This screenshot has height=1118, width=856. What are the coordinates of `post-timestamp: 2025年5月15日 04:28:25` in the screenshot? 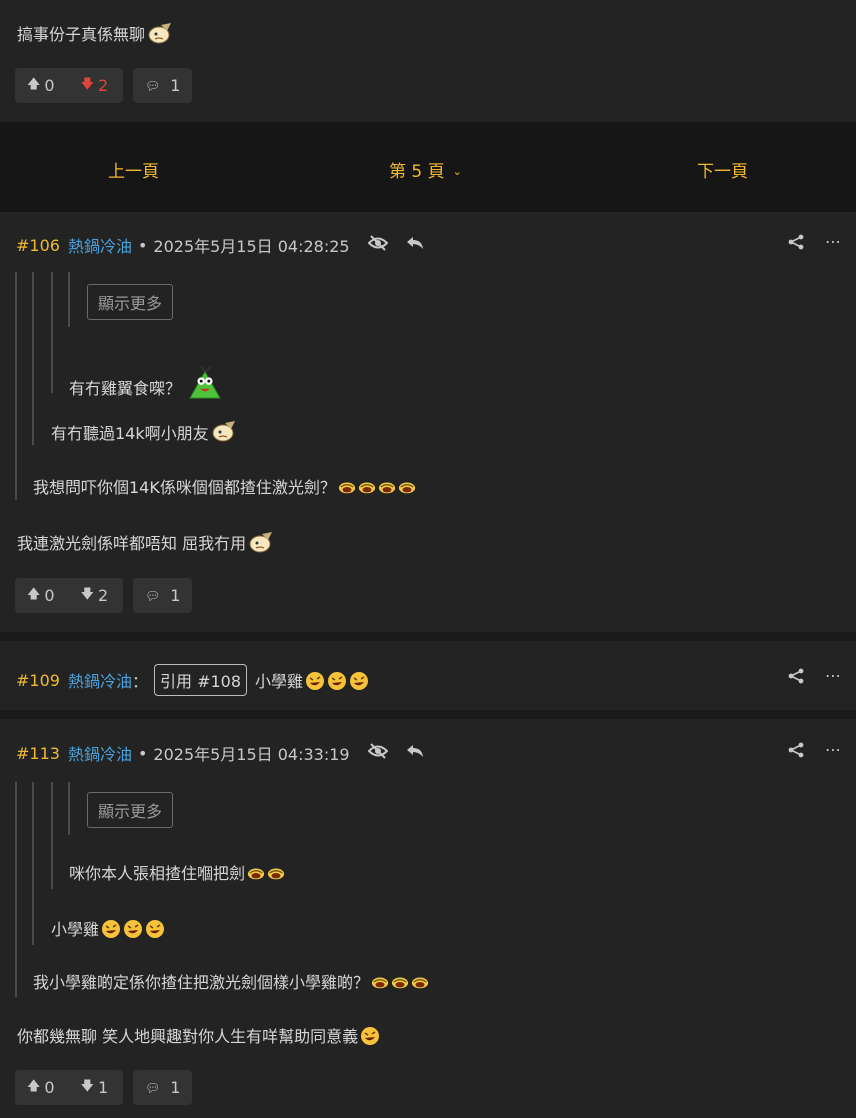 It's located at (251, 246).